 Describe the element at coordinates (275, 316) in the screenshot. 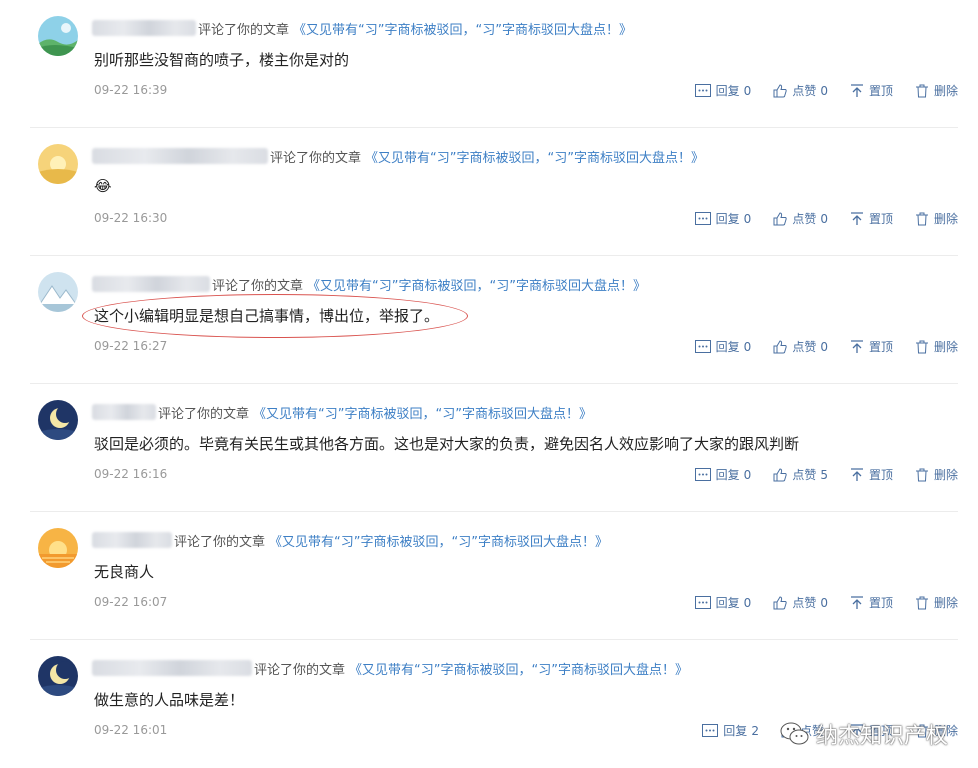

I see `highlight-ellipse` at that location.